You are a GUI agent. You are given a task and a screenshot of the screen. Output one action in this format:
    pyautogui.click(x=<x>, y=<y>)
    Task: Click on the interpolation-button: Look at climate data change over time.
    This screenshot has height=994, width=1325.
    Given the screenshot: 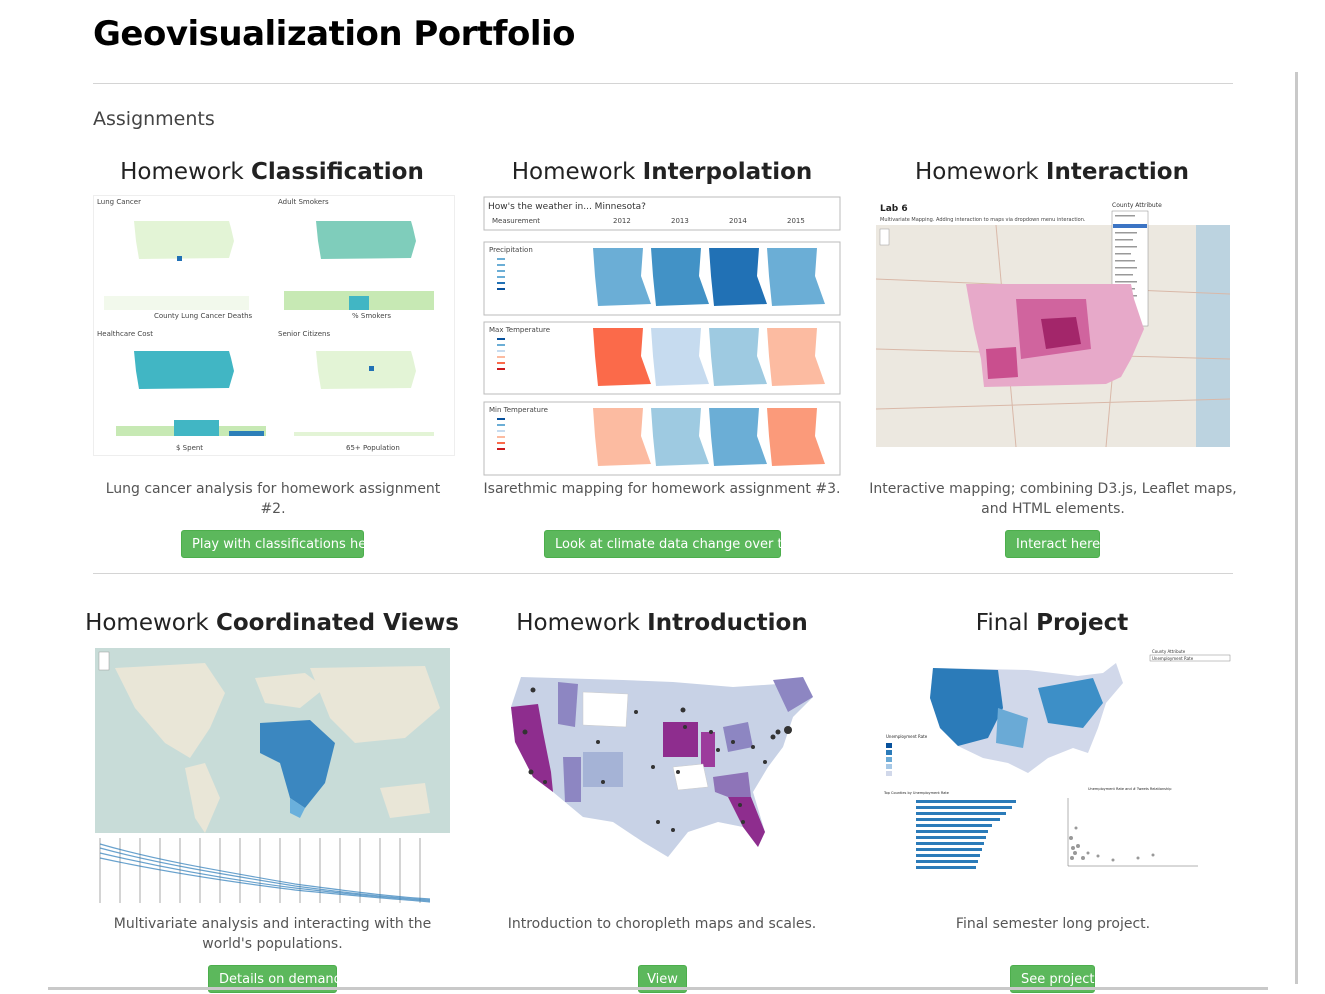 What is the action you would take?
    pyautogui.click(x=677, y=544)
    